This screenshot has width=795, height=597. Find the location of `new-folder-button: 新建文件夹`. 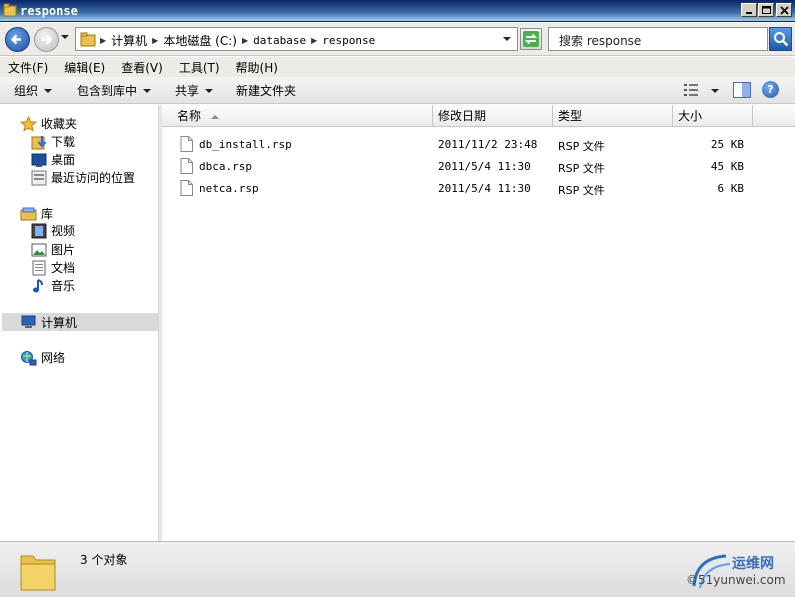

new-folder-button: 新建文件夹 is located at coordinates (266, 90).